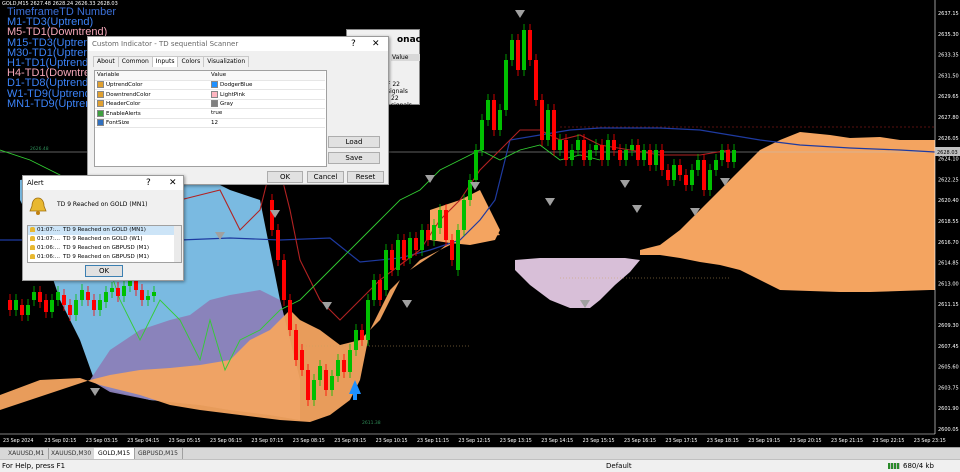 Image resolution: width=960 pixels, height=472 pixels. Describe the element at coordinates (177, 244) in the screenshot. I see `alert-list-scrollbar` at that location.